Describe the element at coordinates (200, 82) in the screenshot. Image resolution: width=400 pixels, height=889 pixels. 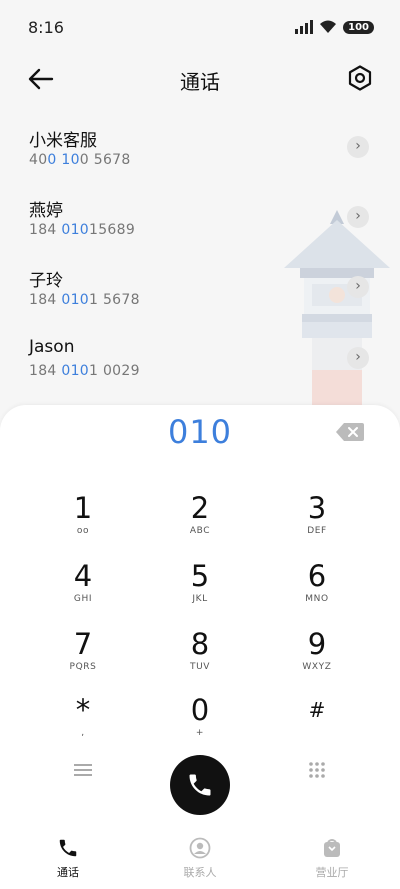
I see `page-title: 通话` at that location.